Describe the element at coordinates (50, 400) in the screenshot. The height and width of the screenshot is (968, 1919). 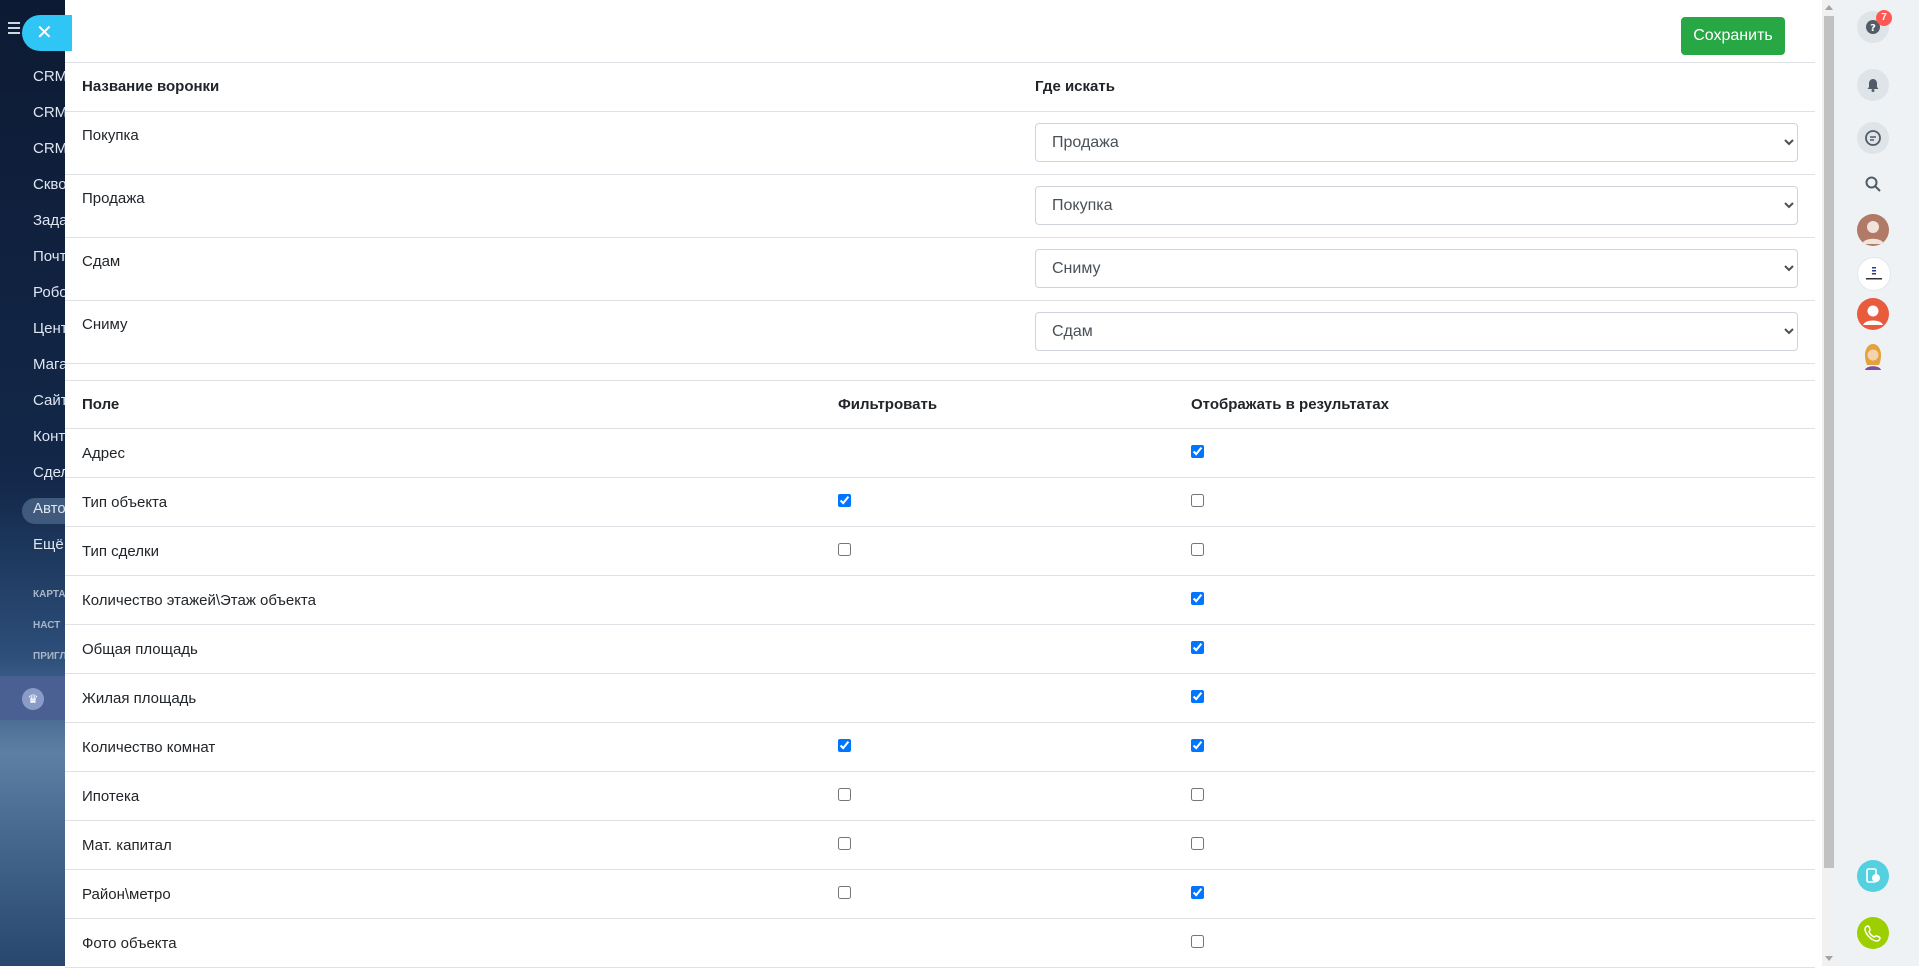
I see `sidebar-item: Сайт` at that location.